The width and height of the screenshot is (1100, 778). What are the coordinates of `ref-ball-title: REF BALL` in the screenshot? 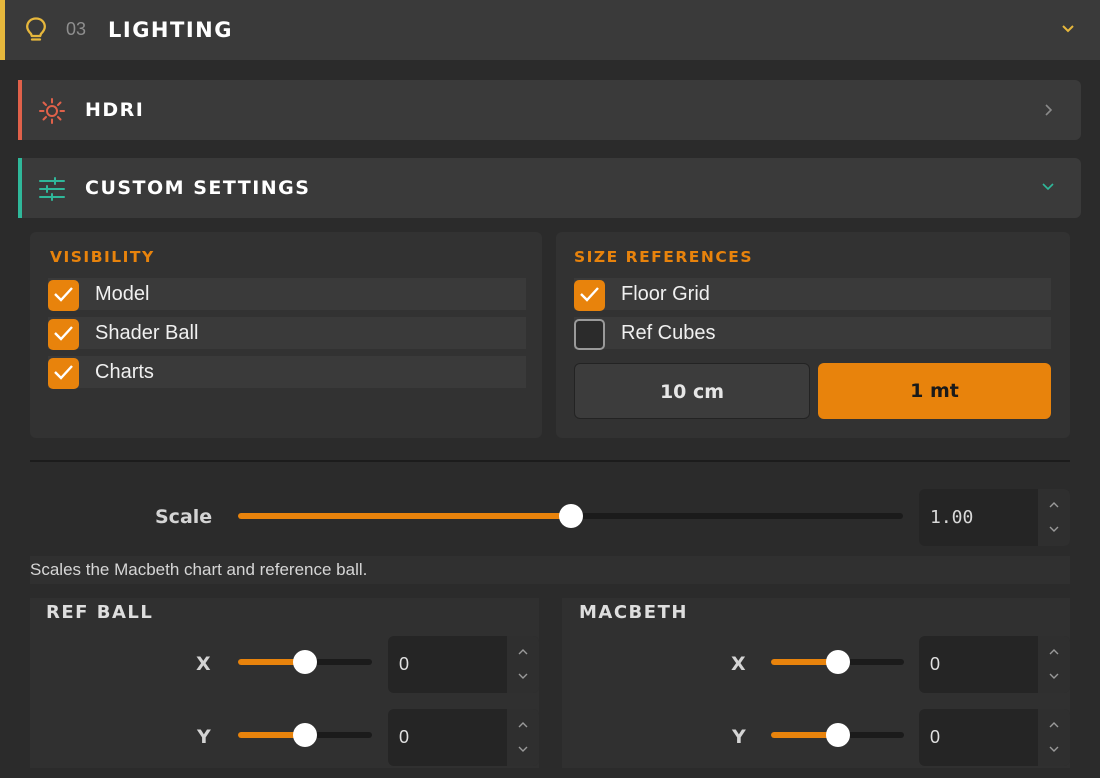 It's located at (100, 612).